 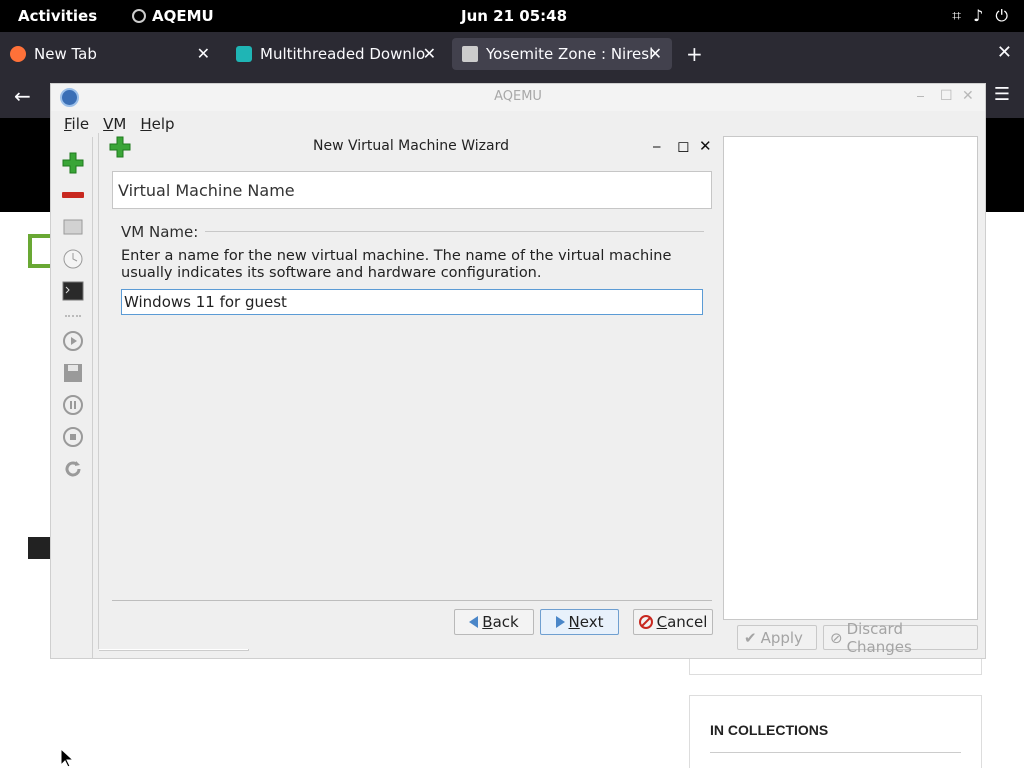 I want to click on web-logo-fragment, so click(x=40, y=251).